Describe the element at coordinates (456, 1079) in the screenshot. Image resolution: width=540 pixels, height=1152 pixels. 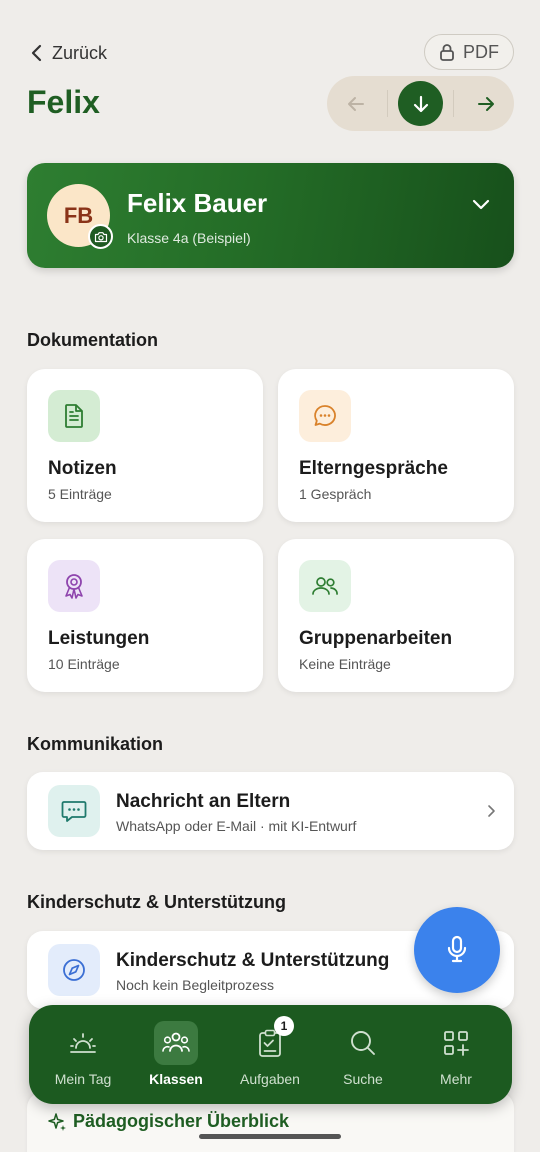
I see `nav-label: Mehr` at that location.